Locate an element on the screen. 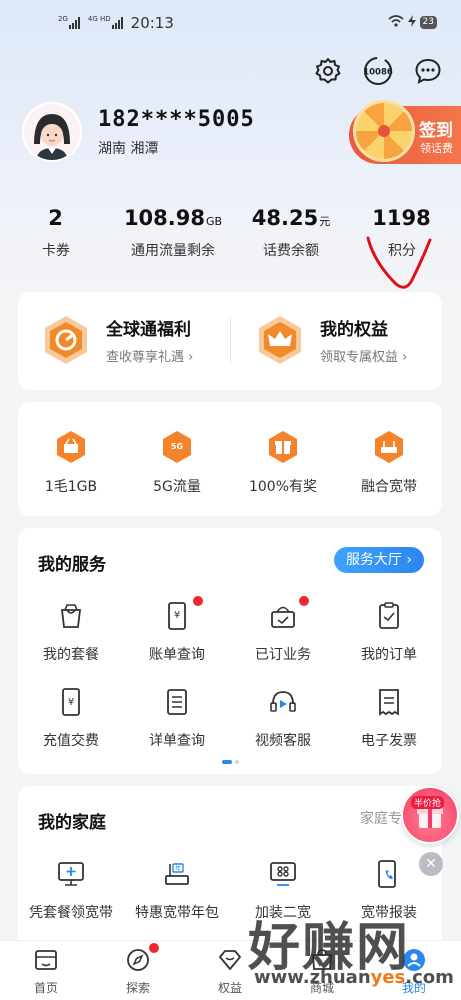 The height and width of the screenshot is (1000, 461). monitor-plus-icon is located at coordinates (71, 874).